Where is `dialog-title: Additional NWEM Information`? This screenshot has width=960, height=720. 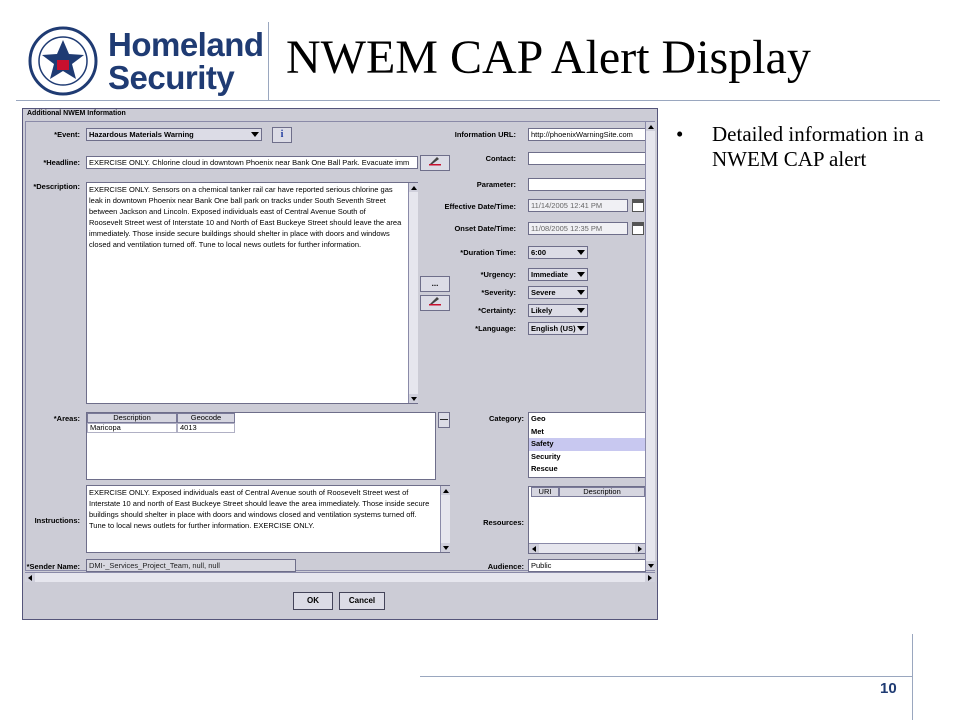
dialog-title: Additional NWEM Information is located at coordinates (340, 114).